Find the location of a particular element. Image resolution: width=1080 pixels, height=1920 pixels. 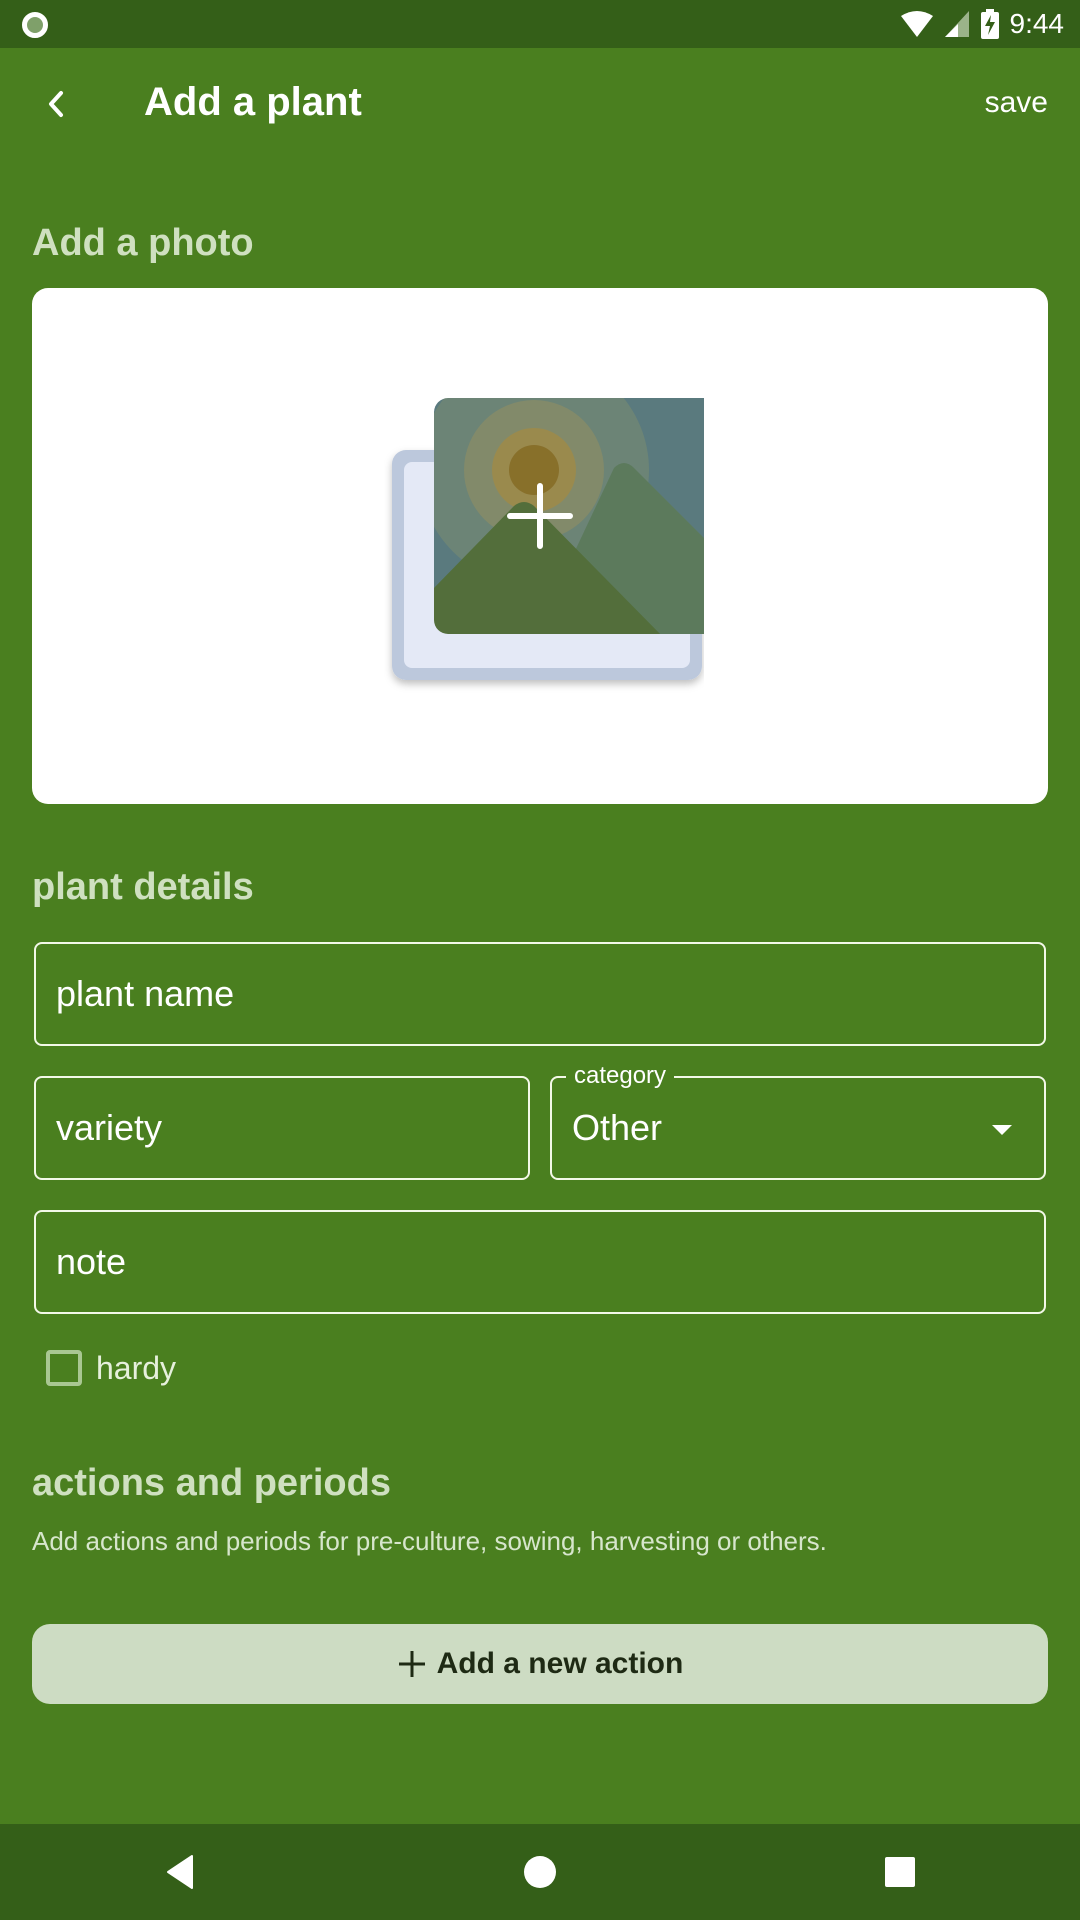

hardy-label: hardy is located at coordinates (136, 1367).